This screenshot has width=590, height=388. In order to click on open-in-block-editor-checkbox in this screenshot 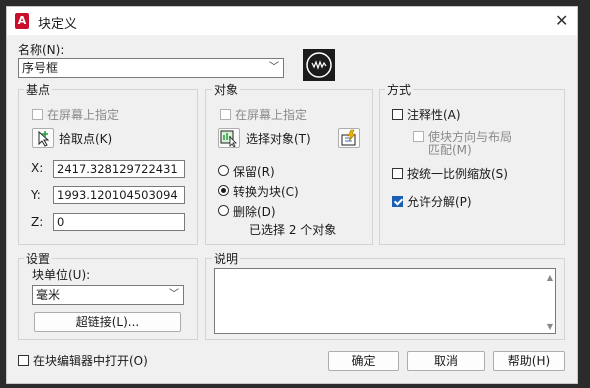, I will do `click(23, 360)`.